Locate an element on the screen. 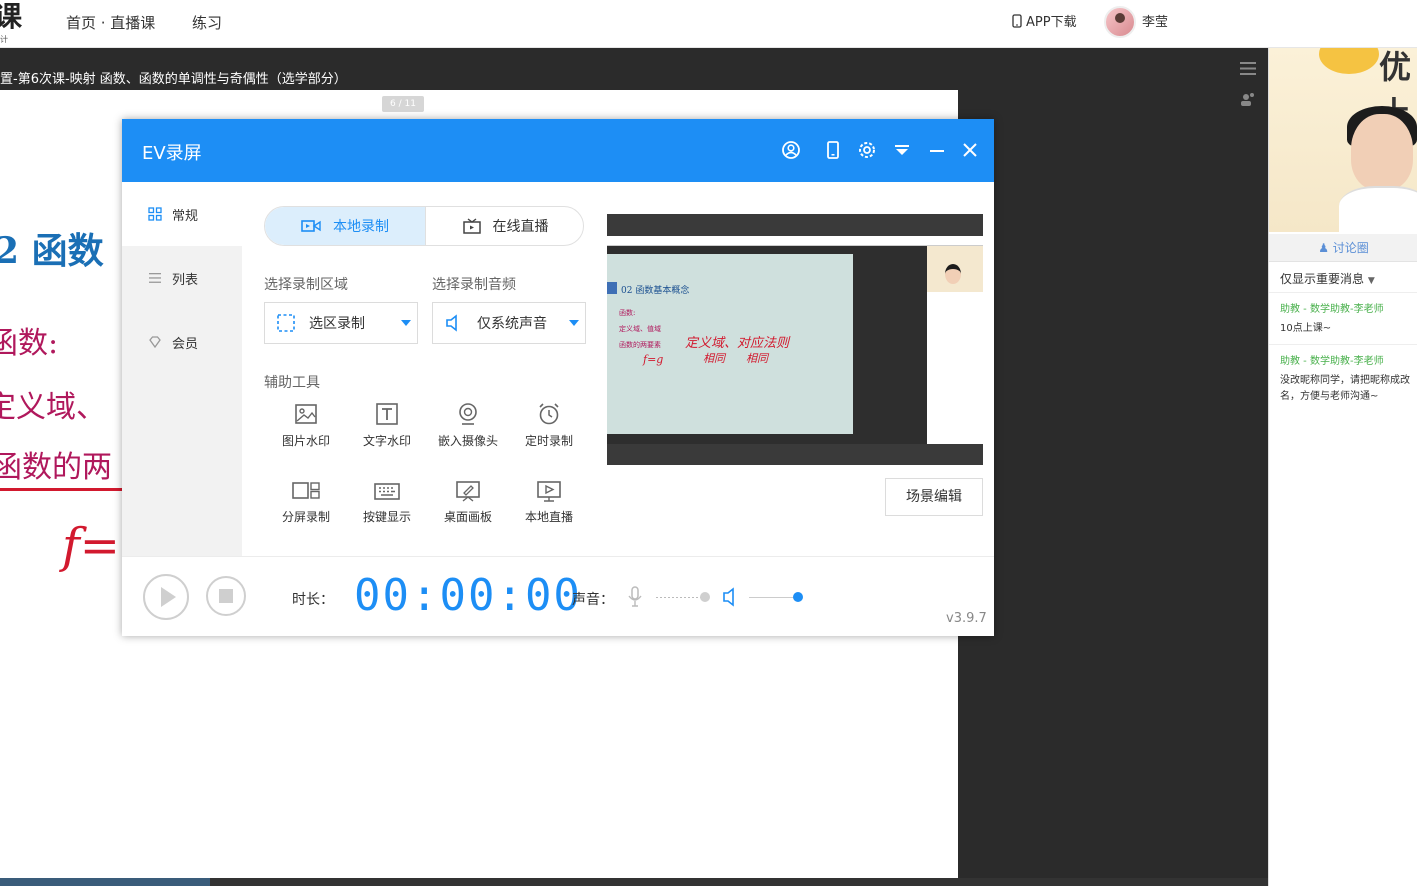 The height and width of the screenshot is (886, 1417). sidebar-item-label: 常规 is located at coordinates (185, 216).